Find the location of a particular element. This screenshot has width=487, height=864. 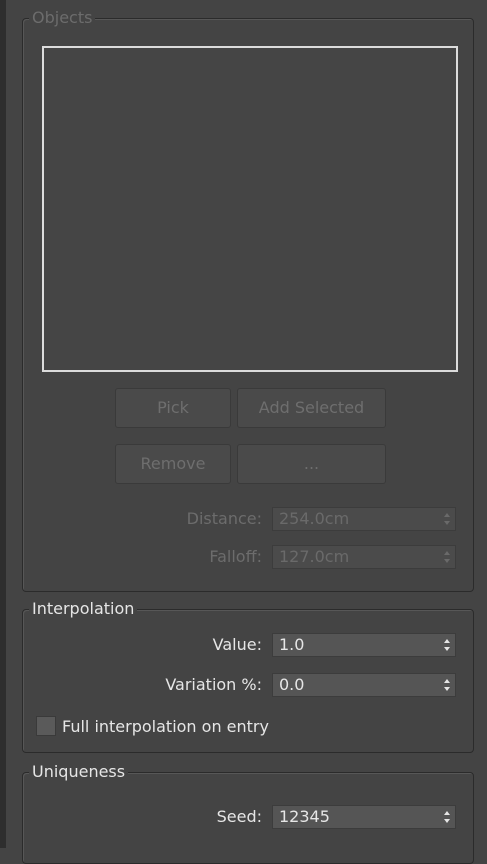

uniqueness-group-title: Uniqueness is located at coordinates (79, 772).